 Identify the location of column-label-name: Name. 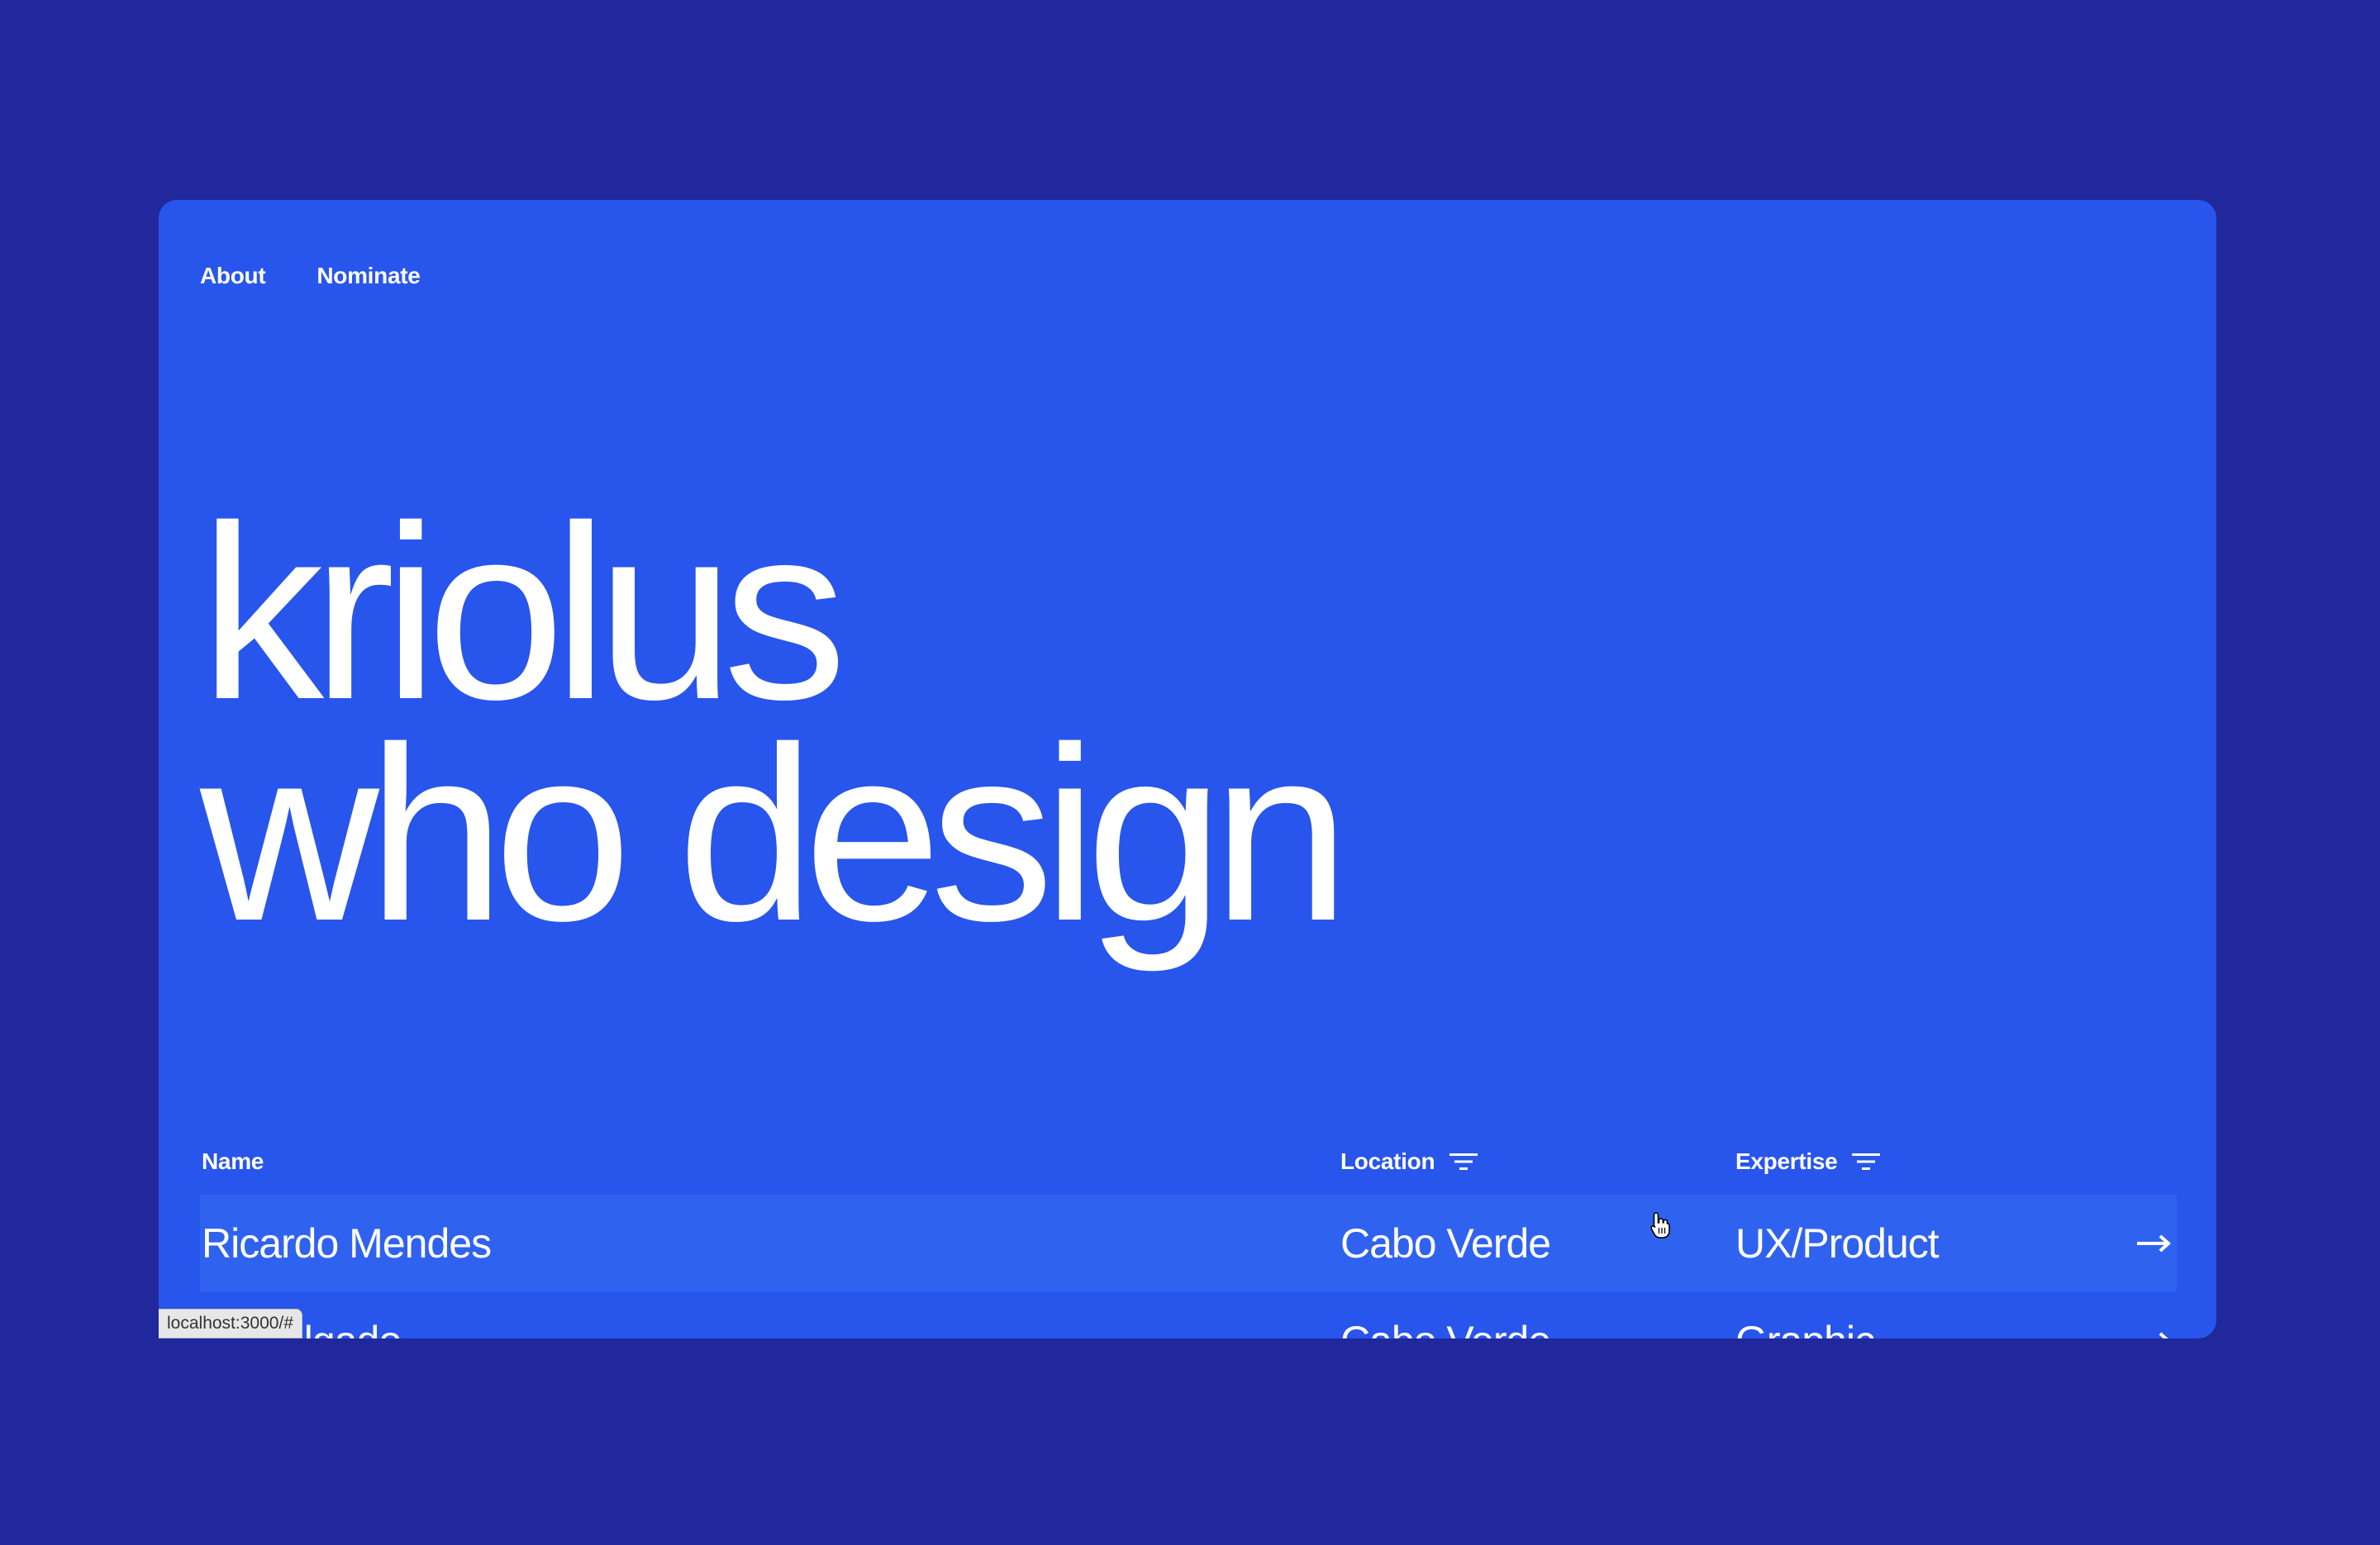
(233, 1161).